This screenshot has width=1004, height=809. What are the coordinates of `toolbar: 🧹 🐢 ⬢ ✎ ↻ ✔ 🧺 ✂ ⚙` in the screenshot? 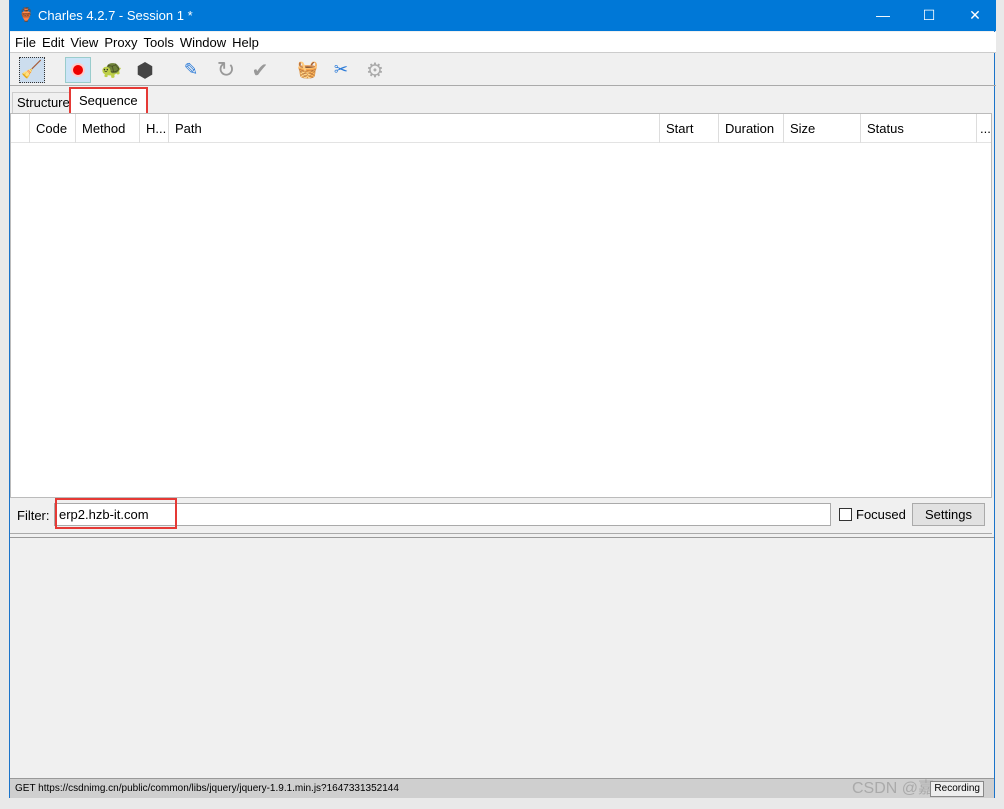 It's located at (503, 70).